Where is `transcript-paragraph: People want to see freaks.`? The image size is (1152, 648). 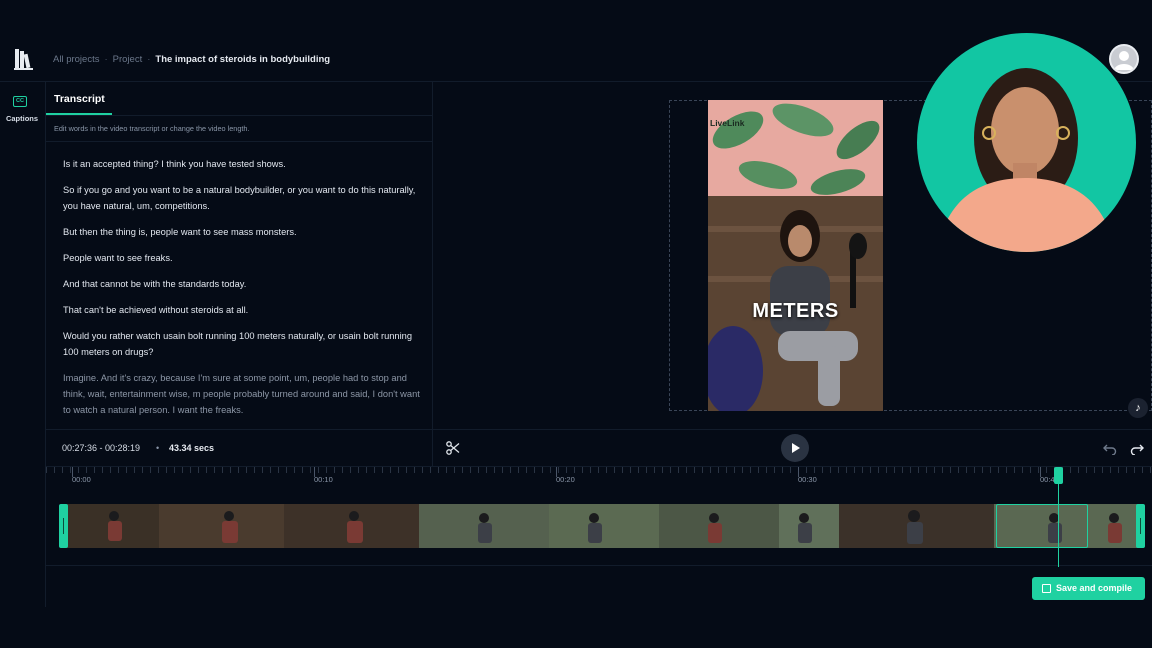
transcript-paragraph: People want to see freaks. is located at coordinates (243, 258).